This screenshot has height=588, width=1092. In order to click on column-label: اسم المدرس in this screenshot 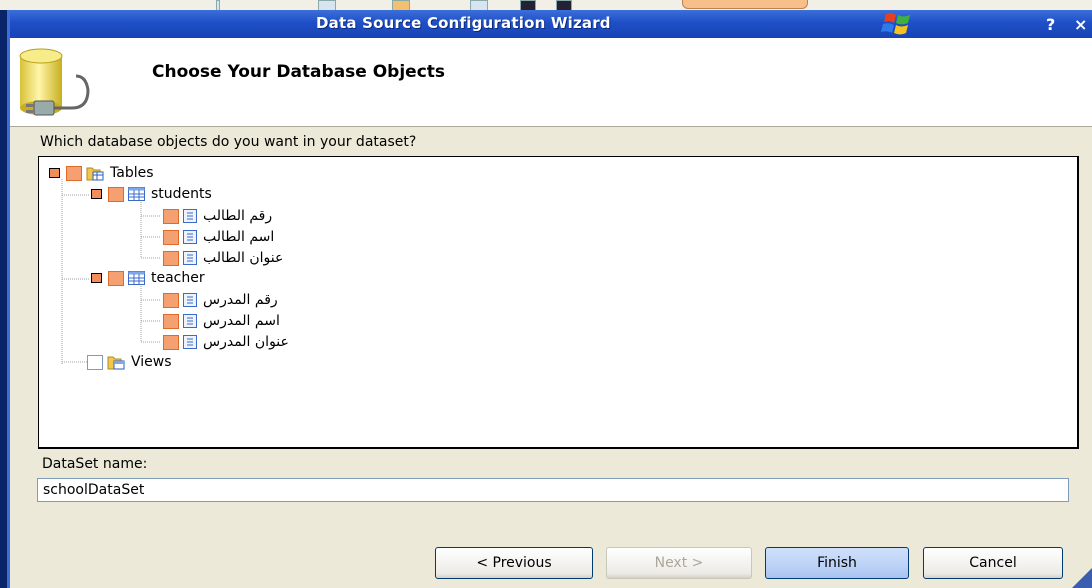, I will do `click(241, 321)`.